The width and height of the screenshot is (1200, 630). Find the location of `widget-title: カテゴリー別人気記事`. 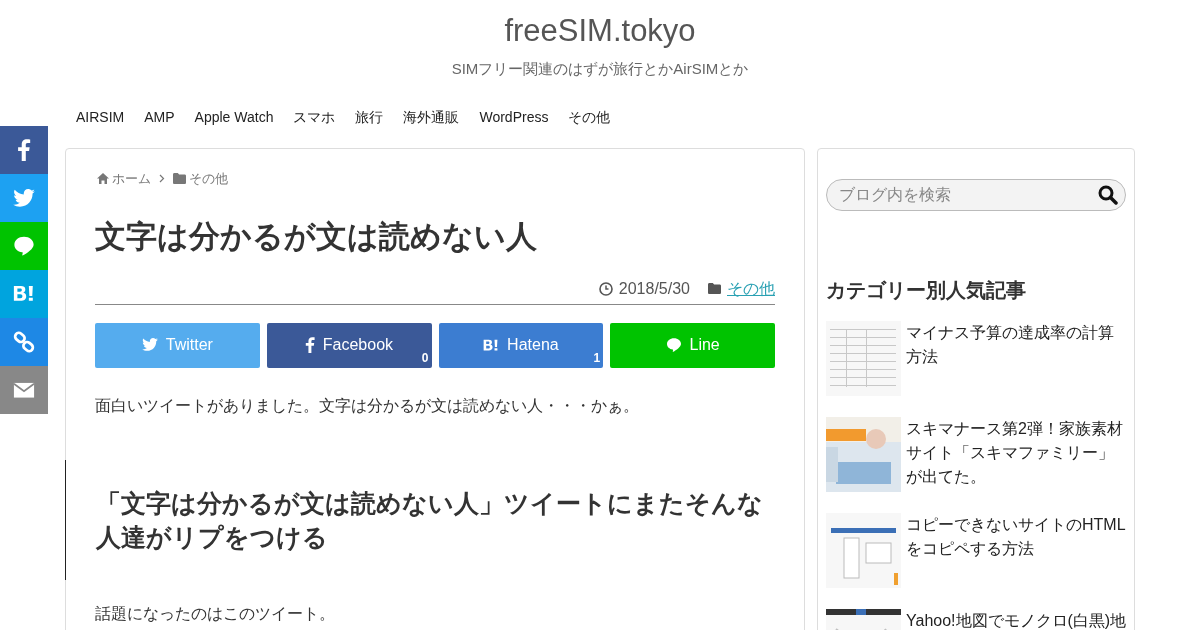

widget-title: カテゴリー別人気記事 is located at coordinates (926, 290).